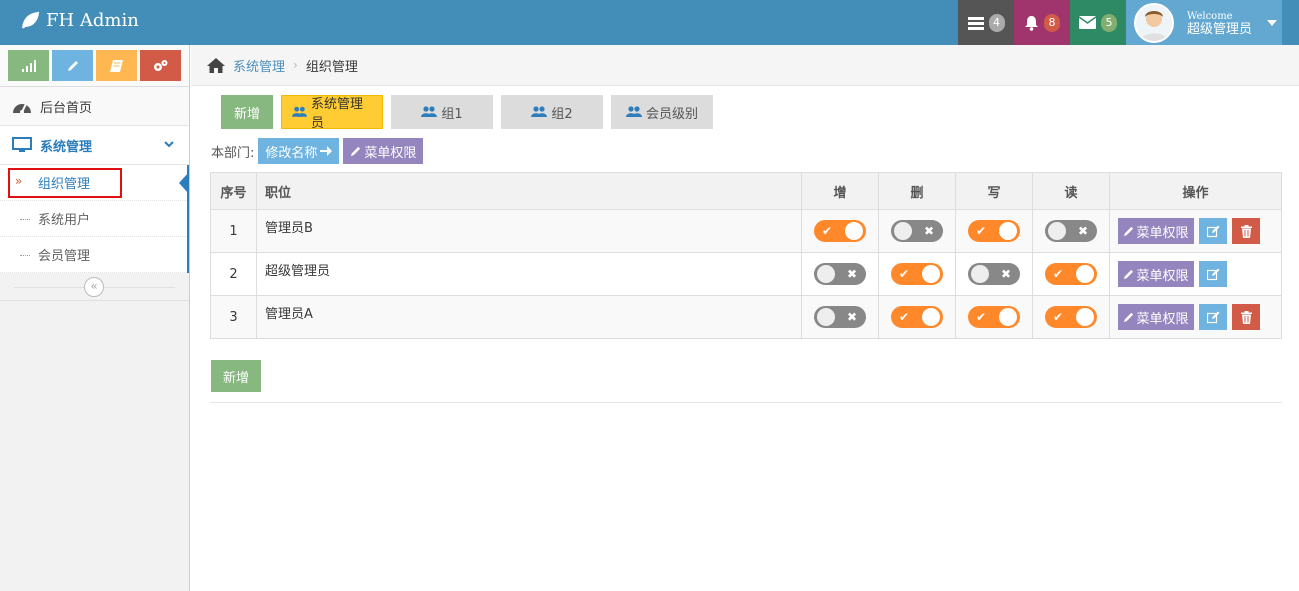 This screenshot has width=1299, height=591. I want to click on sidebar-item-system-label: 系统管理, so click(66, 147).